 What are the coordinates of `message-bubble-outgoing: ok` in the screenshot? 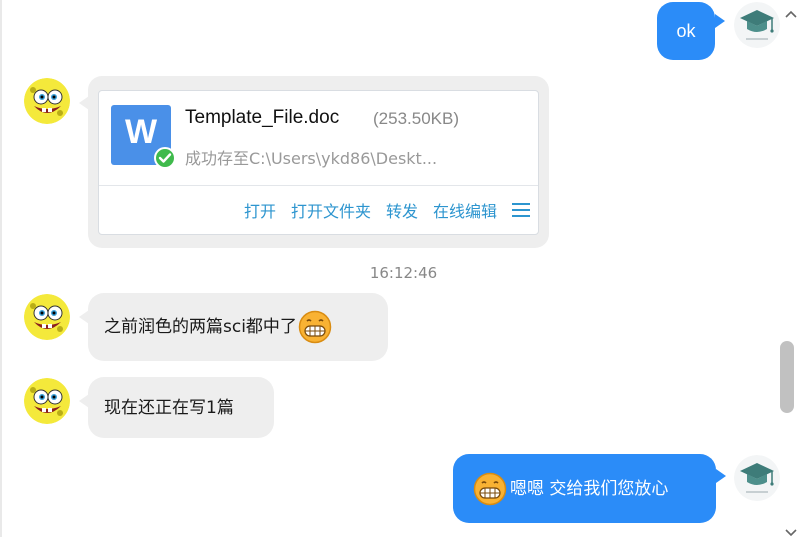 It's located at (686, 31).